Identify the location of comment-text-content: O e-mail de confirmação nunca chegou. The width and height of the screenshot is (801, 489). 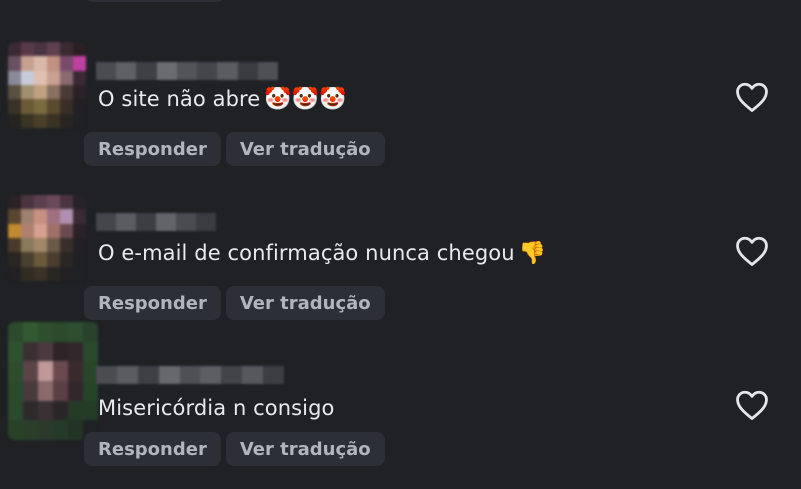
(306, 253).